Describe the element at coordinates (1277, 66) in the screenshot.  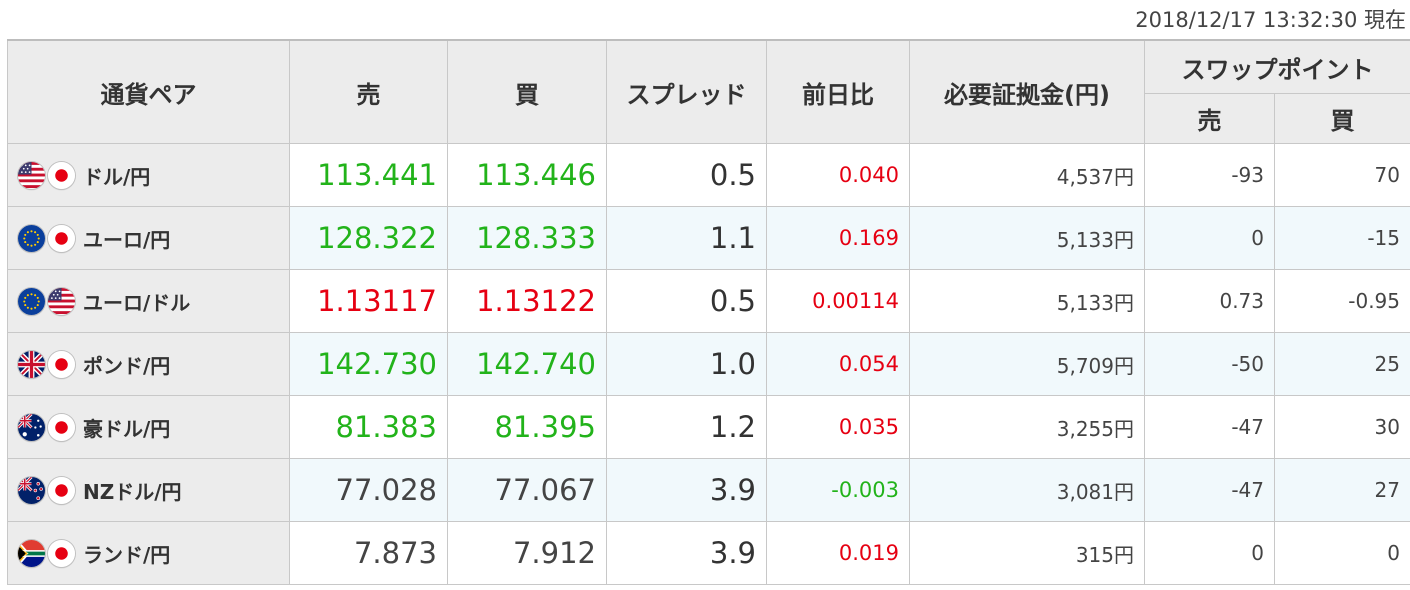
I see `header-swap: スワップポイント` at that location.